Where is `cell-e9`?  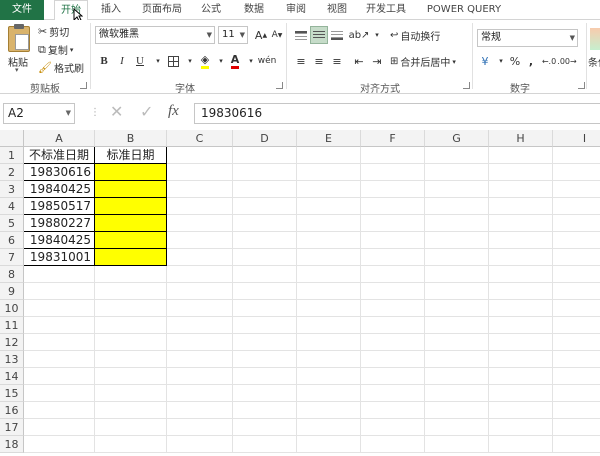 cell-e9 is located at coordinates (329, 291).